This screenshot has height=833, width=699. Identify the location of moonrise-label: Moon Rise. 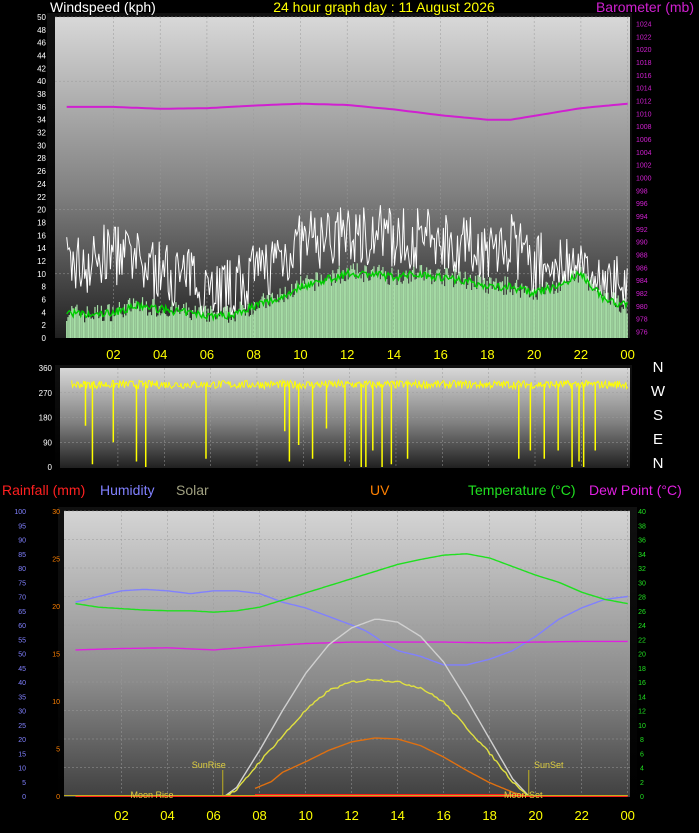
(151, 795).